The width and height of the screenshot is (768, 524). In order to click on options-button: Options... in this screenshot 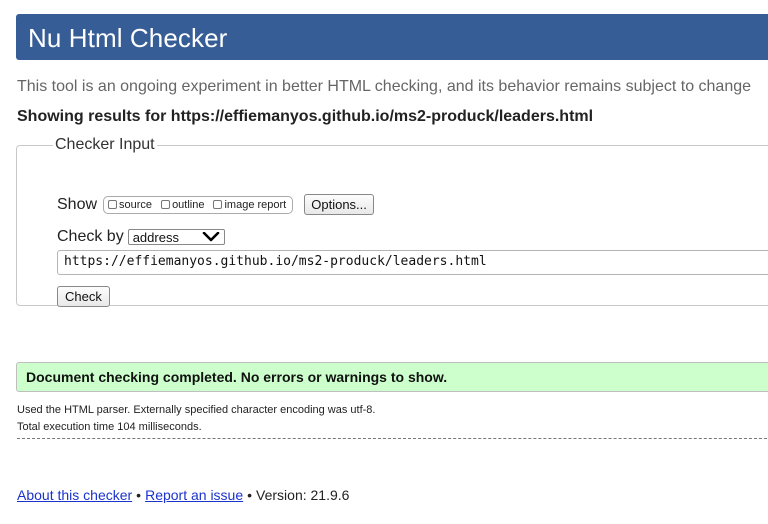, I will do `click(339, 204)`.